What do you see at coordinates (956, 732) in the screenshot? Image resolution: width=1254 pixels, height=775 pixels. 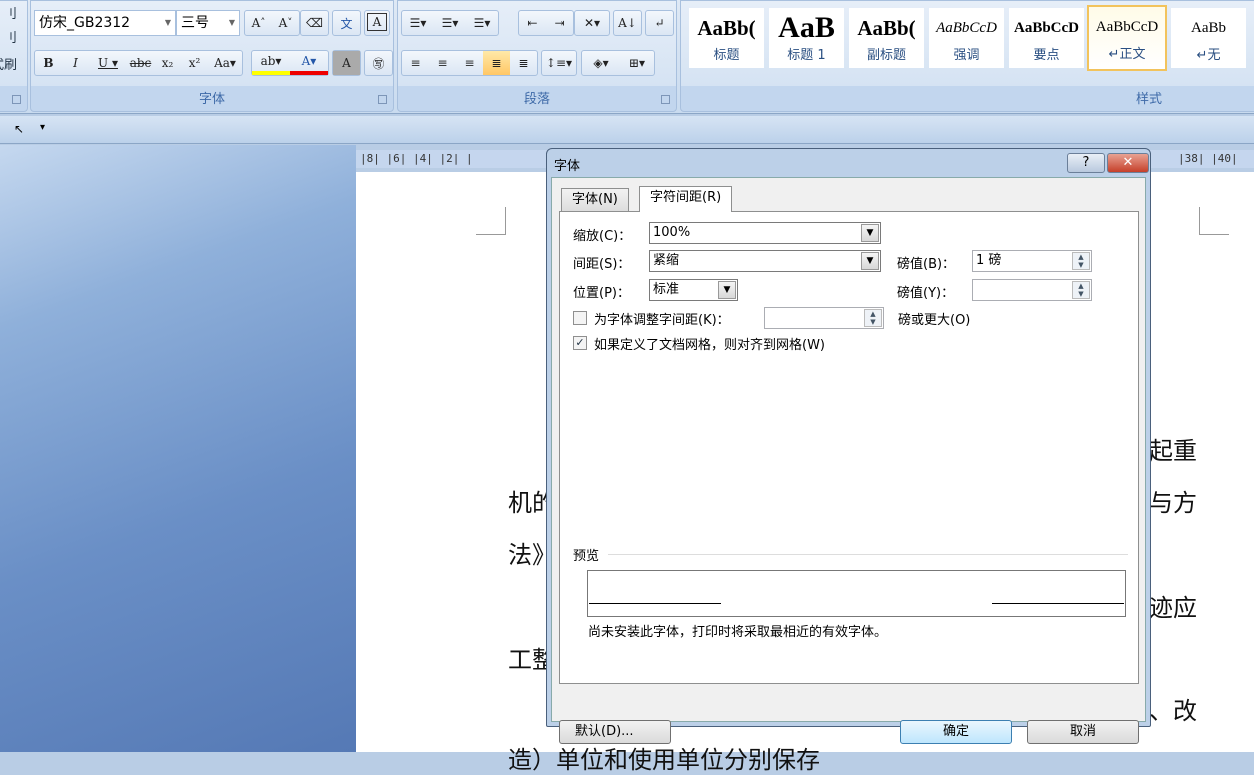 I see `ok-button: 确定` at bounding box center [956, 732].